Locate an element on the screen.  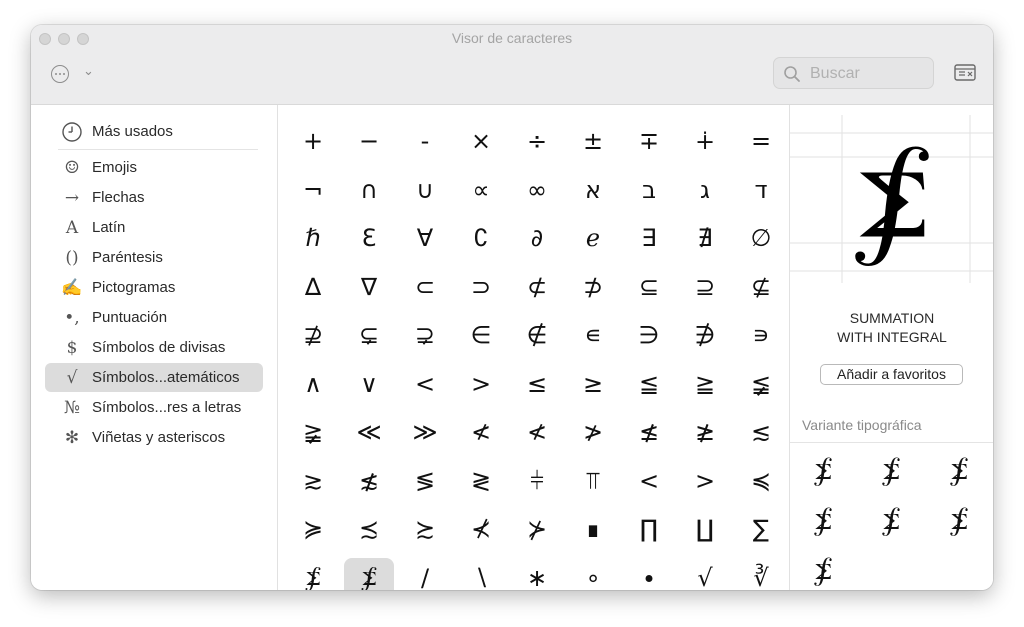
character-cell: ≪ is located at coordinates (369, 432).